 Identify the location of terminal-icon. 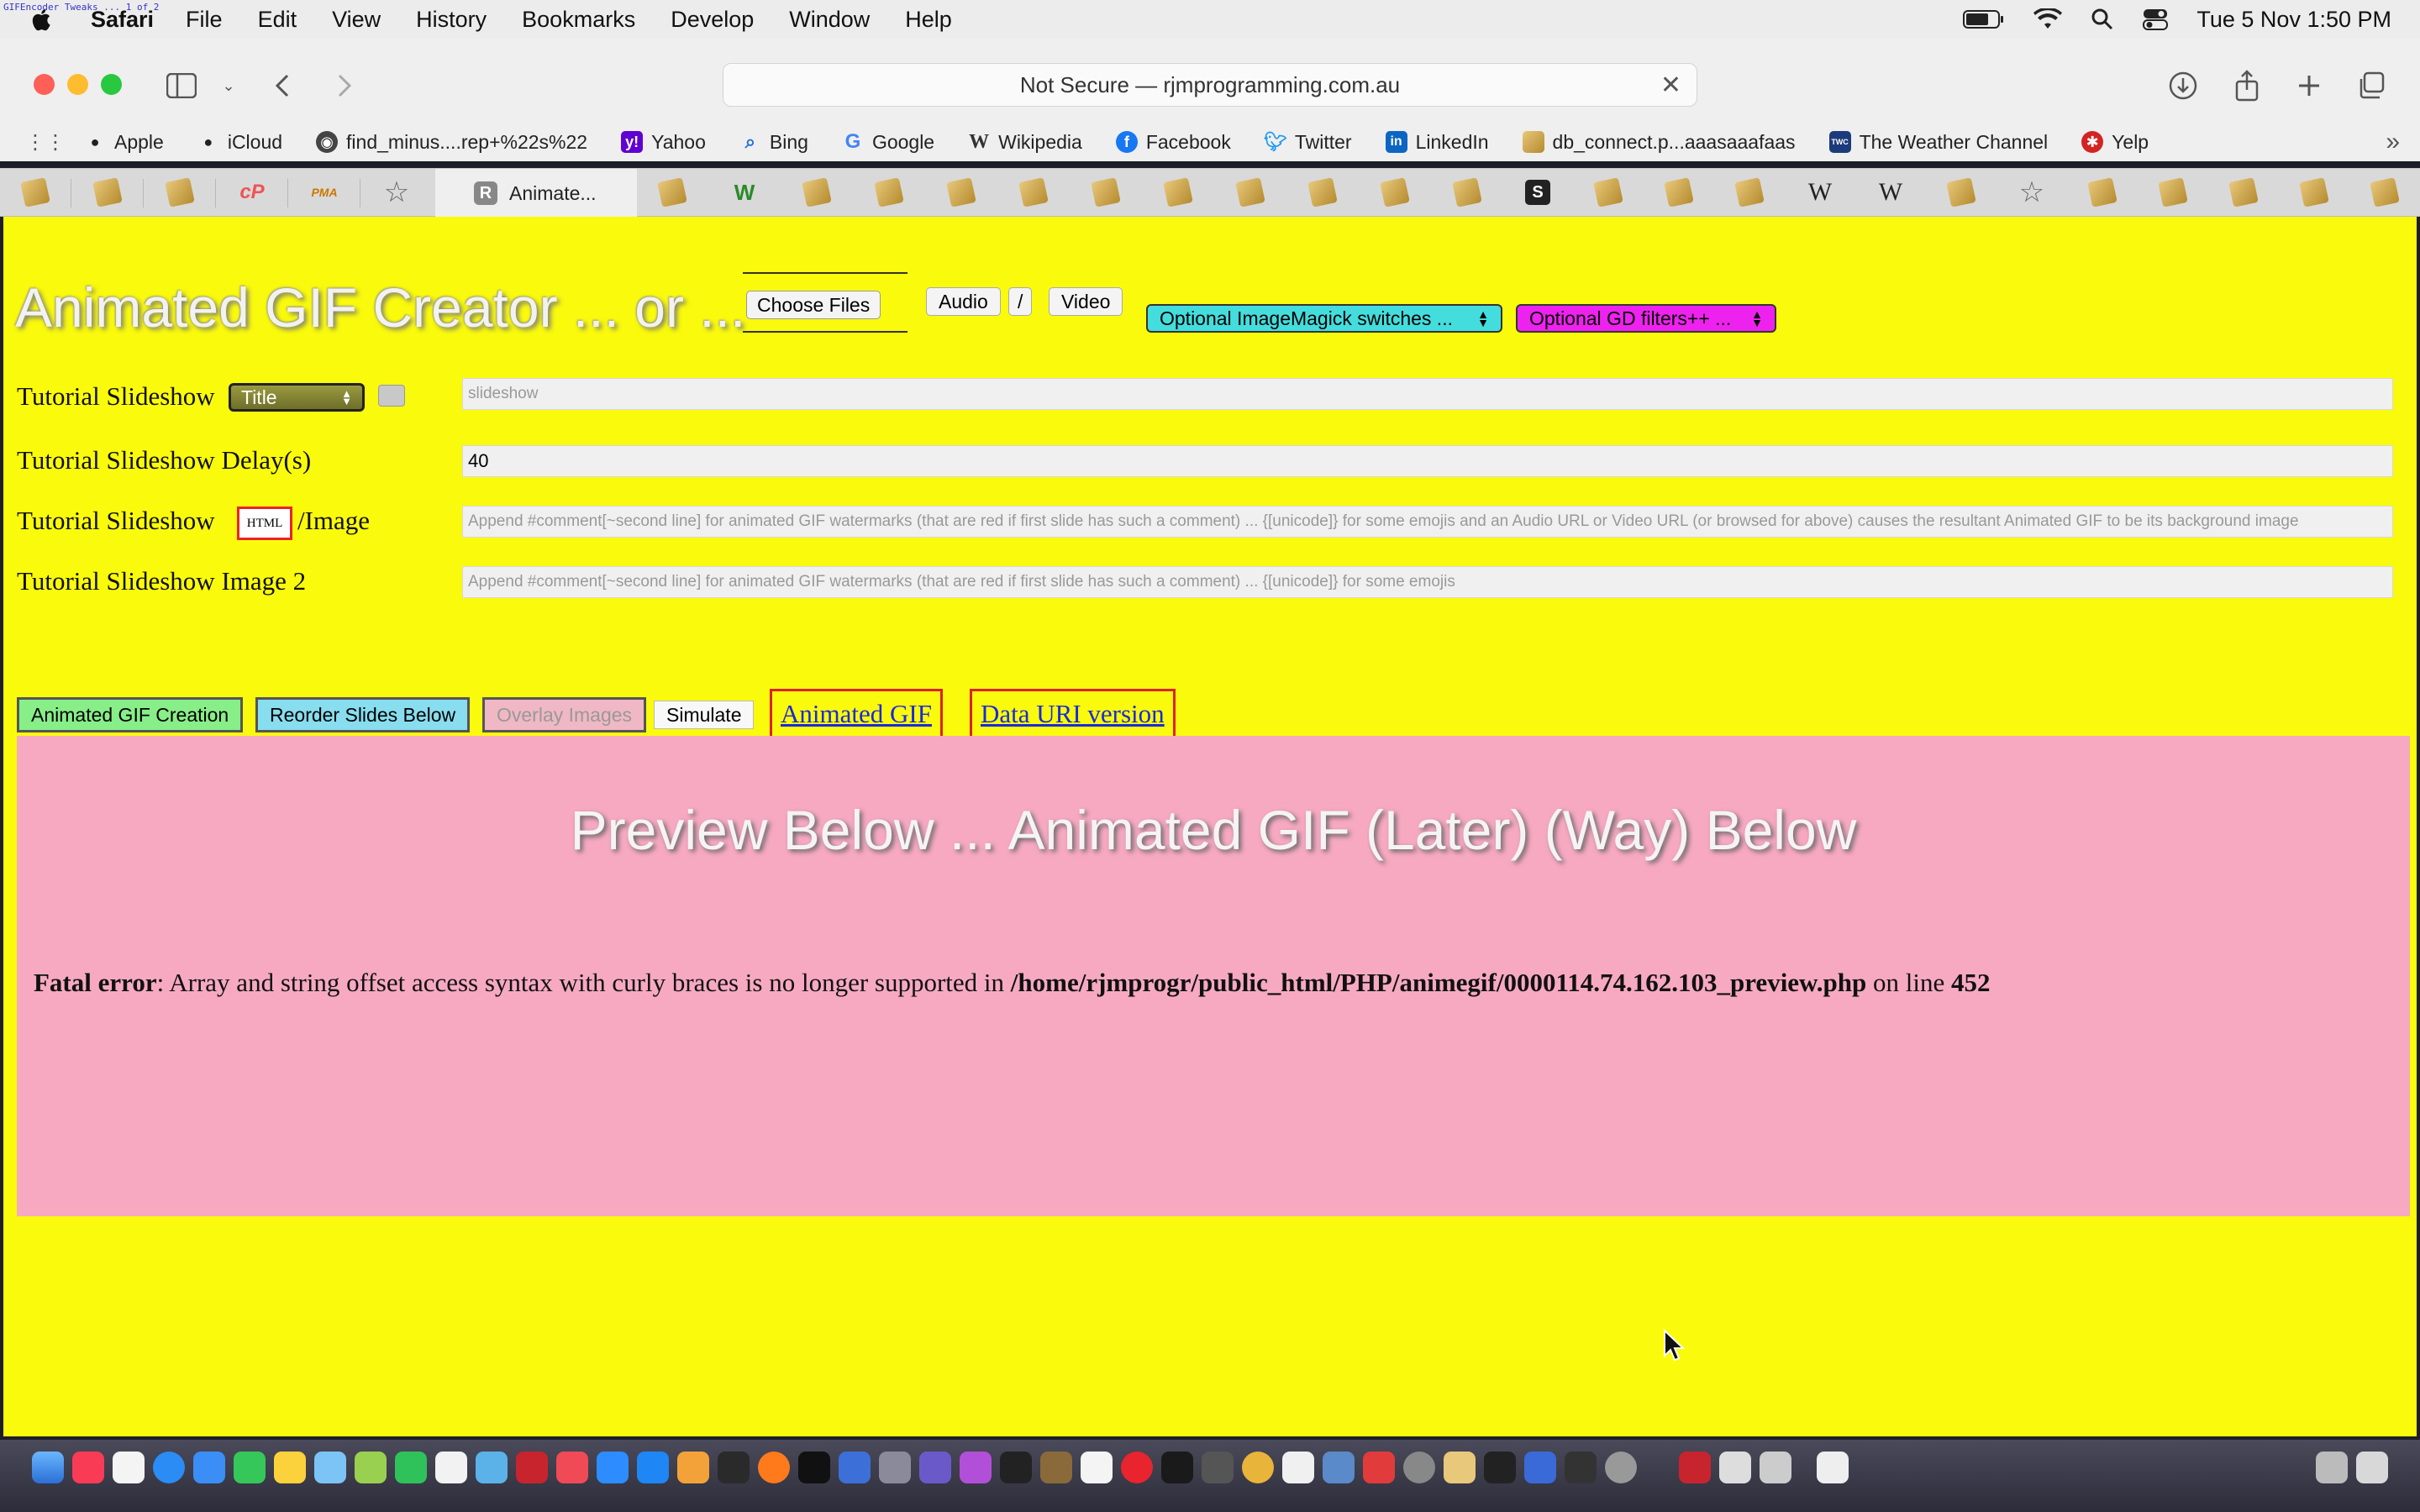
(1177, 1467).